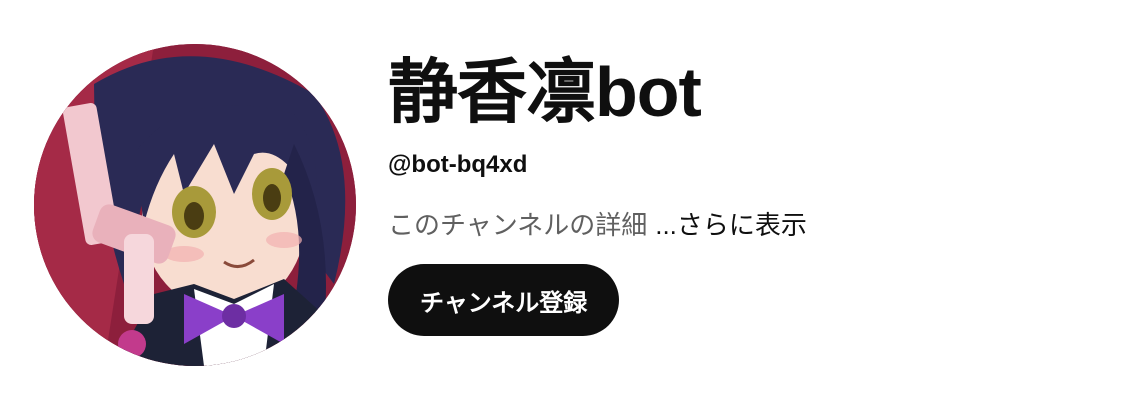  Describe the element at coordinates (504, 300) in the screenshot. I see `subscribe-button: チャンネル登録` at that location.